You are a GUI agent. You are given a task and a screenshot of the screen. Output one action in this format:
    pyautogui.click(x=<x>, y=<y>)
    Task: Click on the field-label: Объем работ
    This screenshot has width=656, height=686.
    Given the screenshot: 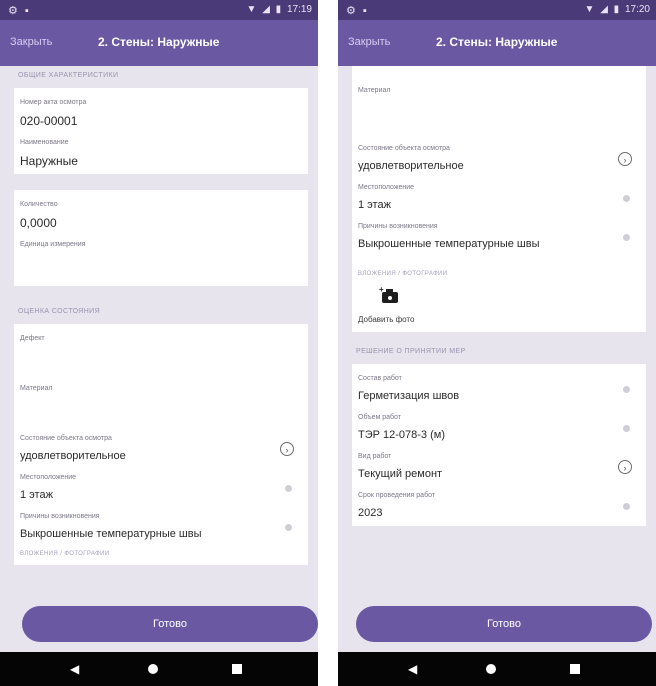 What is the action you would take?
    pyautogui.click(x=379, y=417)
    